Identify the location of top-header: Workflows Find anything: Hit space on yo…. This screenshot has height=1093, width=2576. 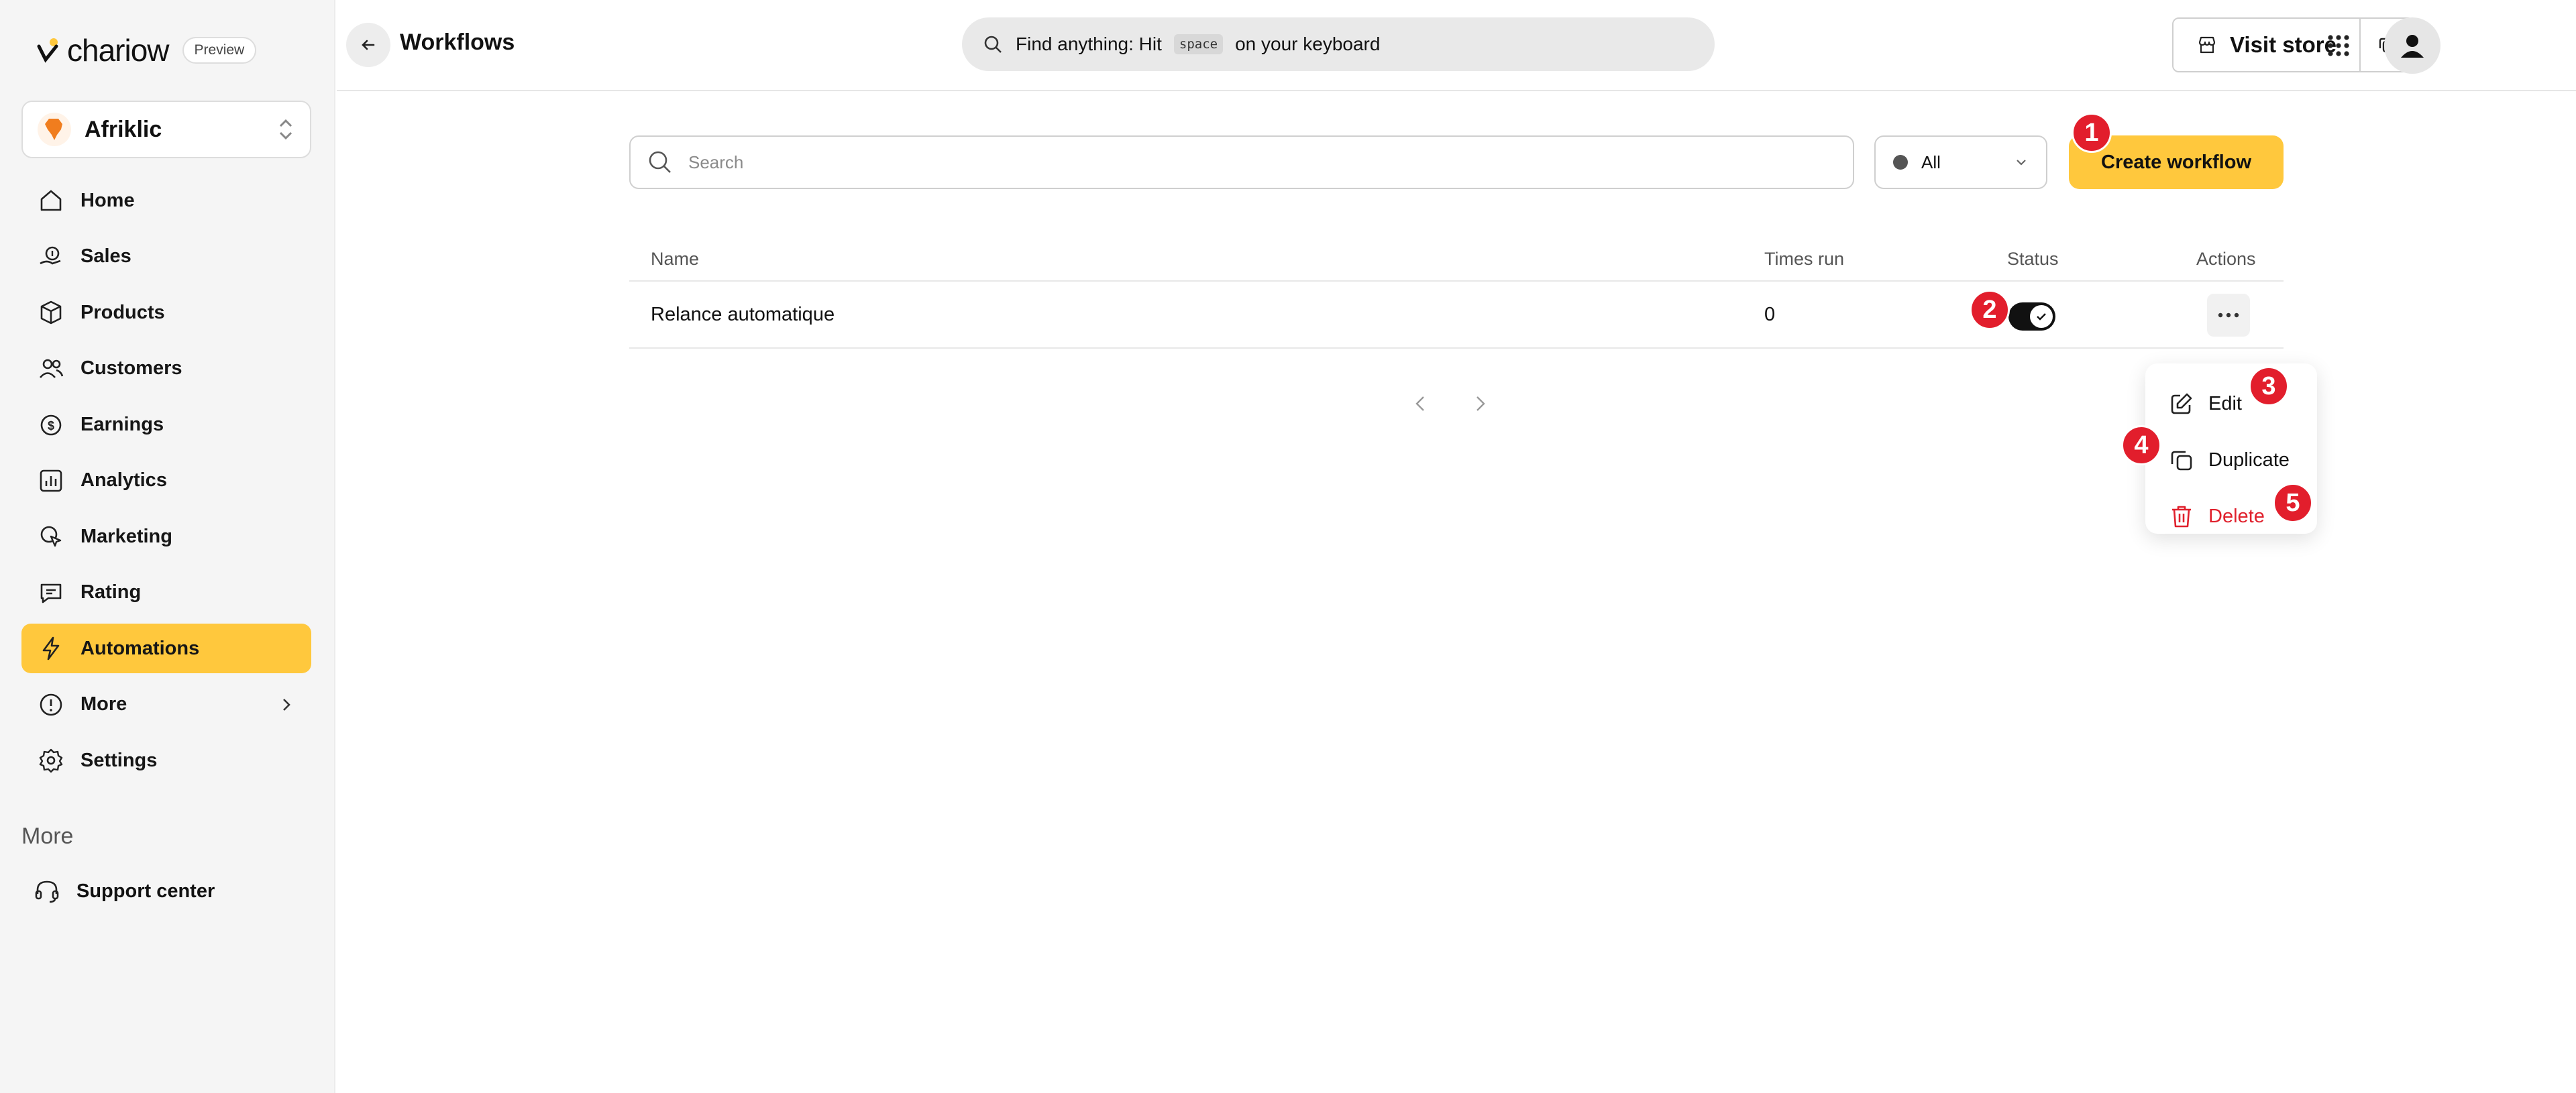
(1456, 45).